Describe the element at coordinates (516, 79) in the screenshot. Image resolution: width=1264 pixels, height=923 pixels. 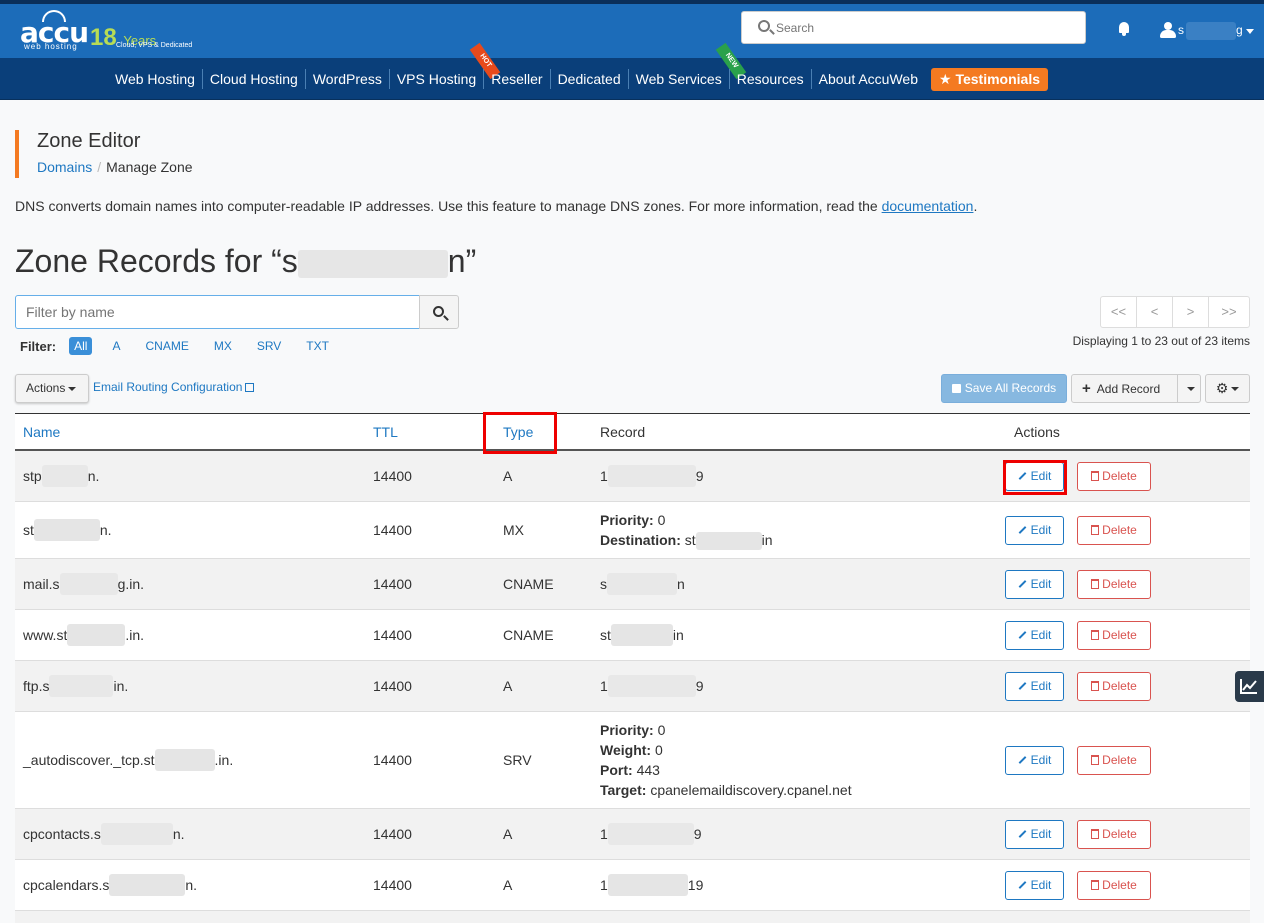
I see `nav-reseller: Reseller` at that location.